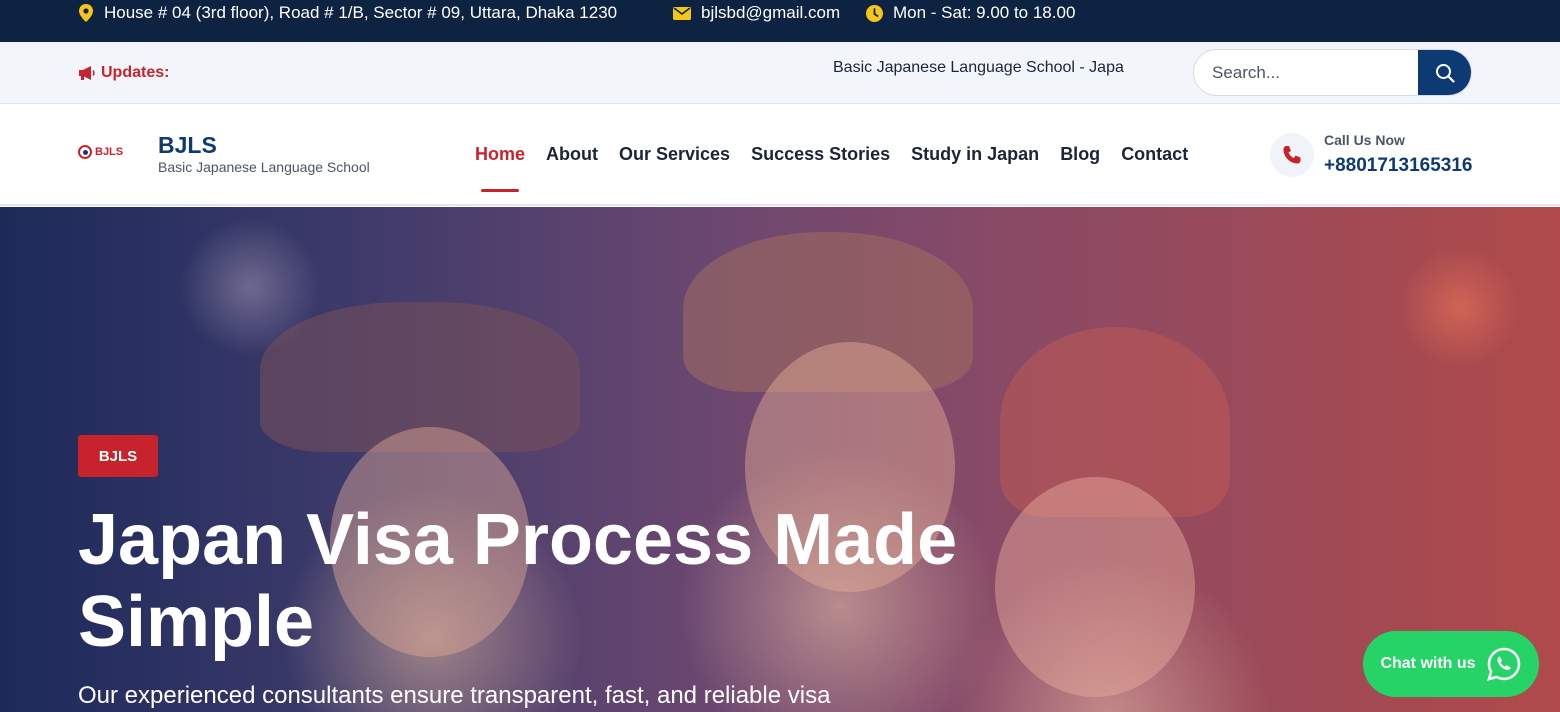  I want to click on whatsapp-chat-button: Chat with us, so click(1451, 664).